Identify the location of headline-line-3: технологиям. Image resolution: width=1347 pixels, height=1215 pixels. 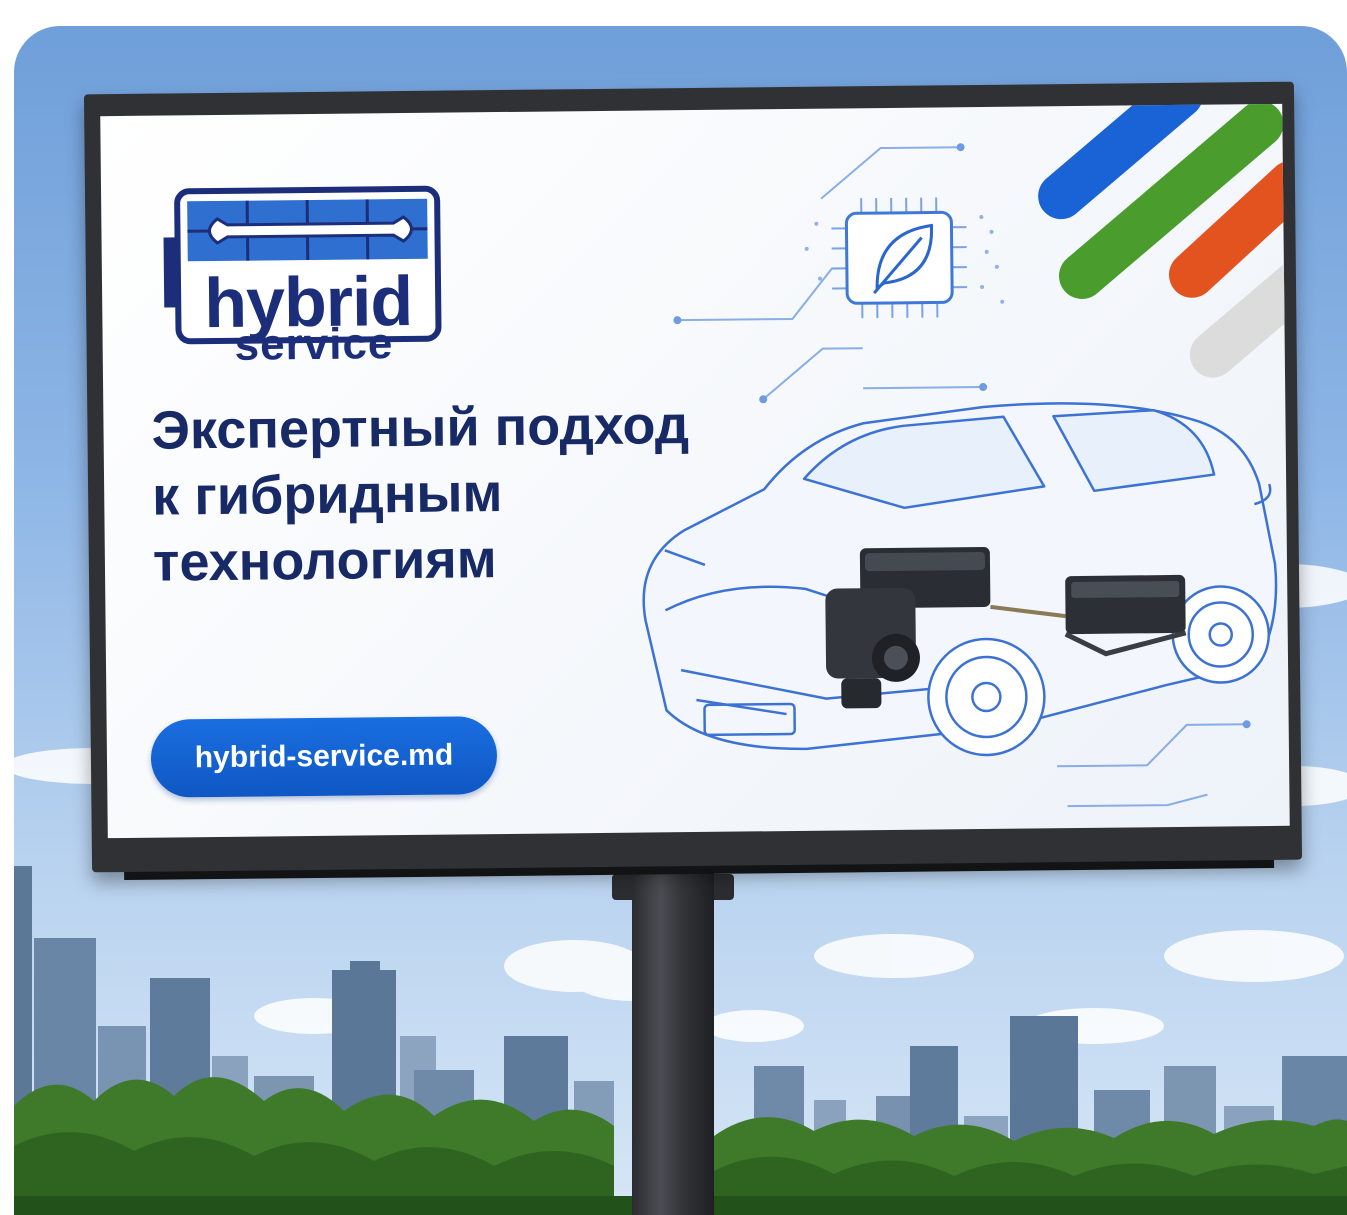
(325, 561).